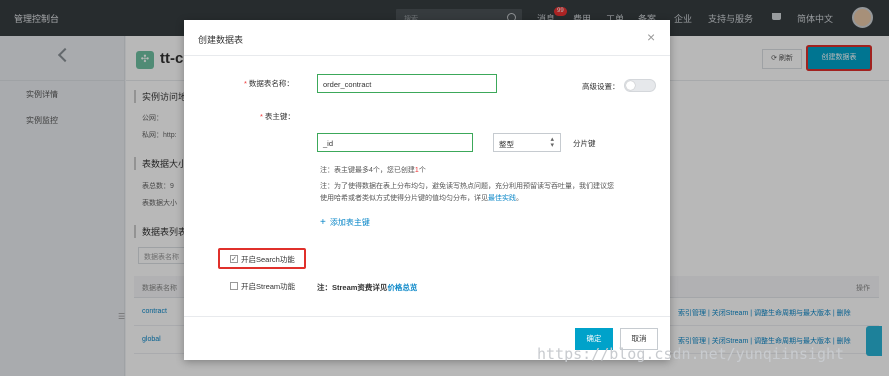 Image resolution: width=889 pixels, height=376 pixels. Describe the element at coordinates (552, 142) in the screenshot. I see `select-arrows-icon: ▴ ▾` at that location.